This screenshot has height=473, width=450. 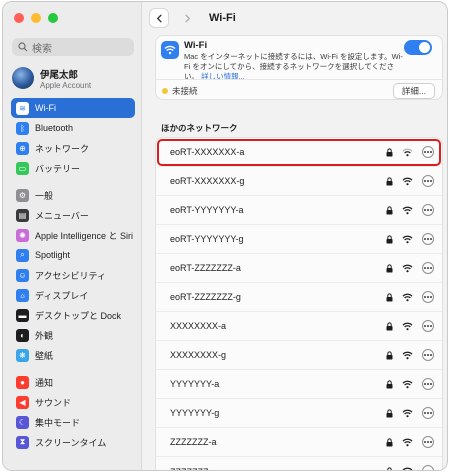 I want to click on sidebar-item-label: 集中モード, so click(x=58, y=422).